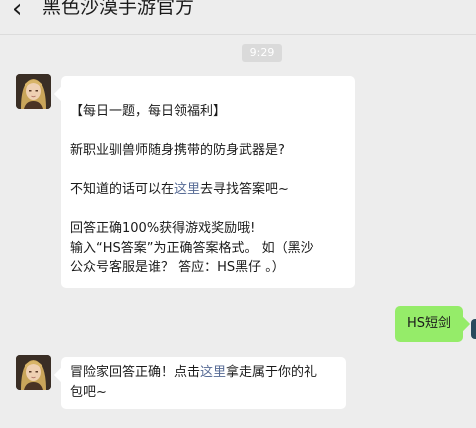 The image size is (476, 428). Describe the element at coordinates (17, 12) in the screenshot. I see `back-icon: ‹` at that location.